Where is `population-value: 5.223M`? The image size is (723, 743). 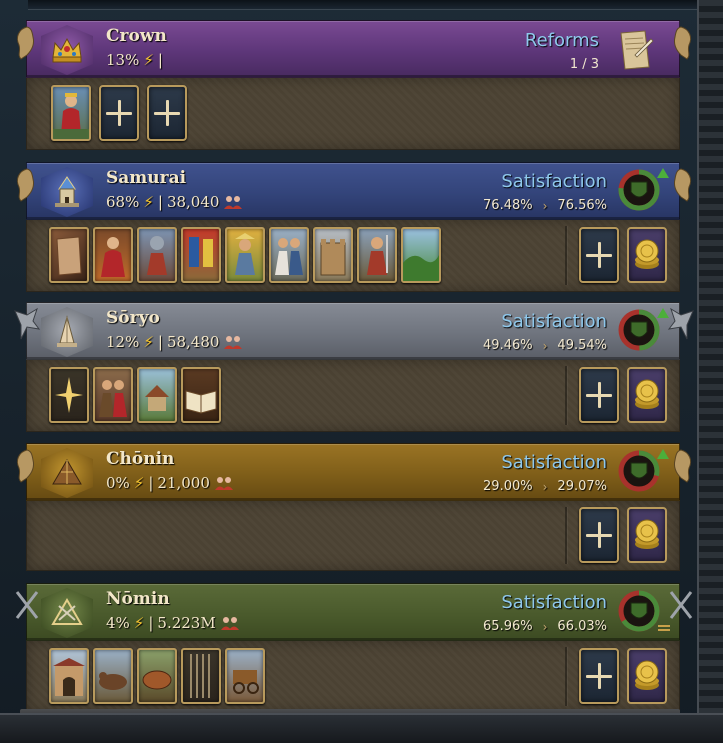 population-value: 5.223M is located at coordinates (186, 623).